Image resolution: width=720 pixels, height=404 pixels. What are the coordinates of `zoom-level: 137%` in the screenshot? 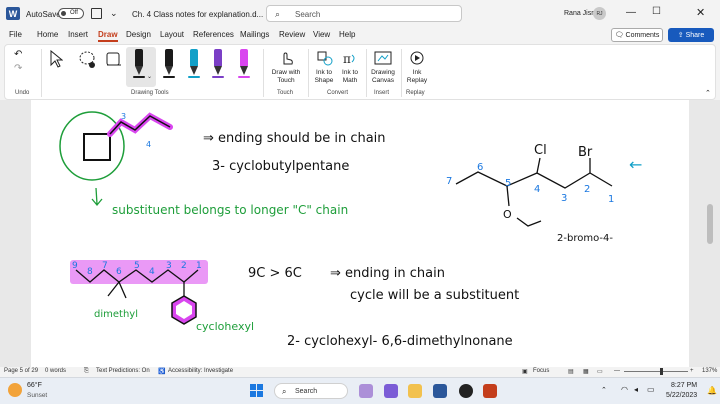 It's located at (709, 371).